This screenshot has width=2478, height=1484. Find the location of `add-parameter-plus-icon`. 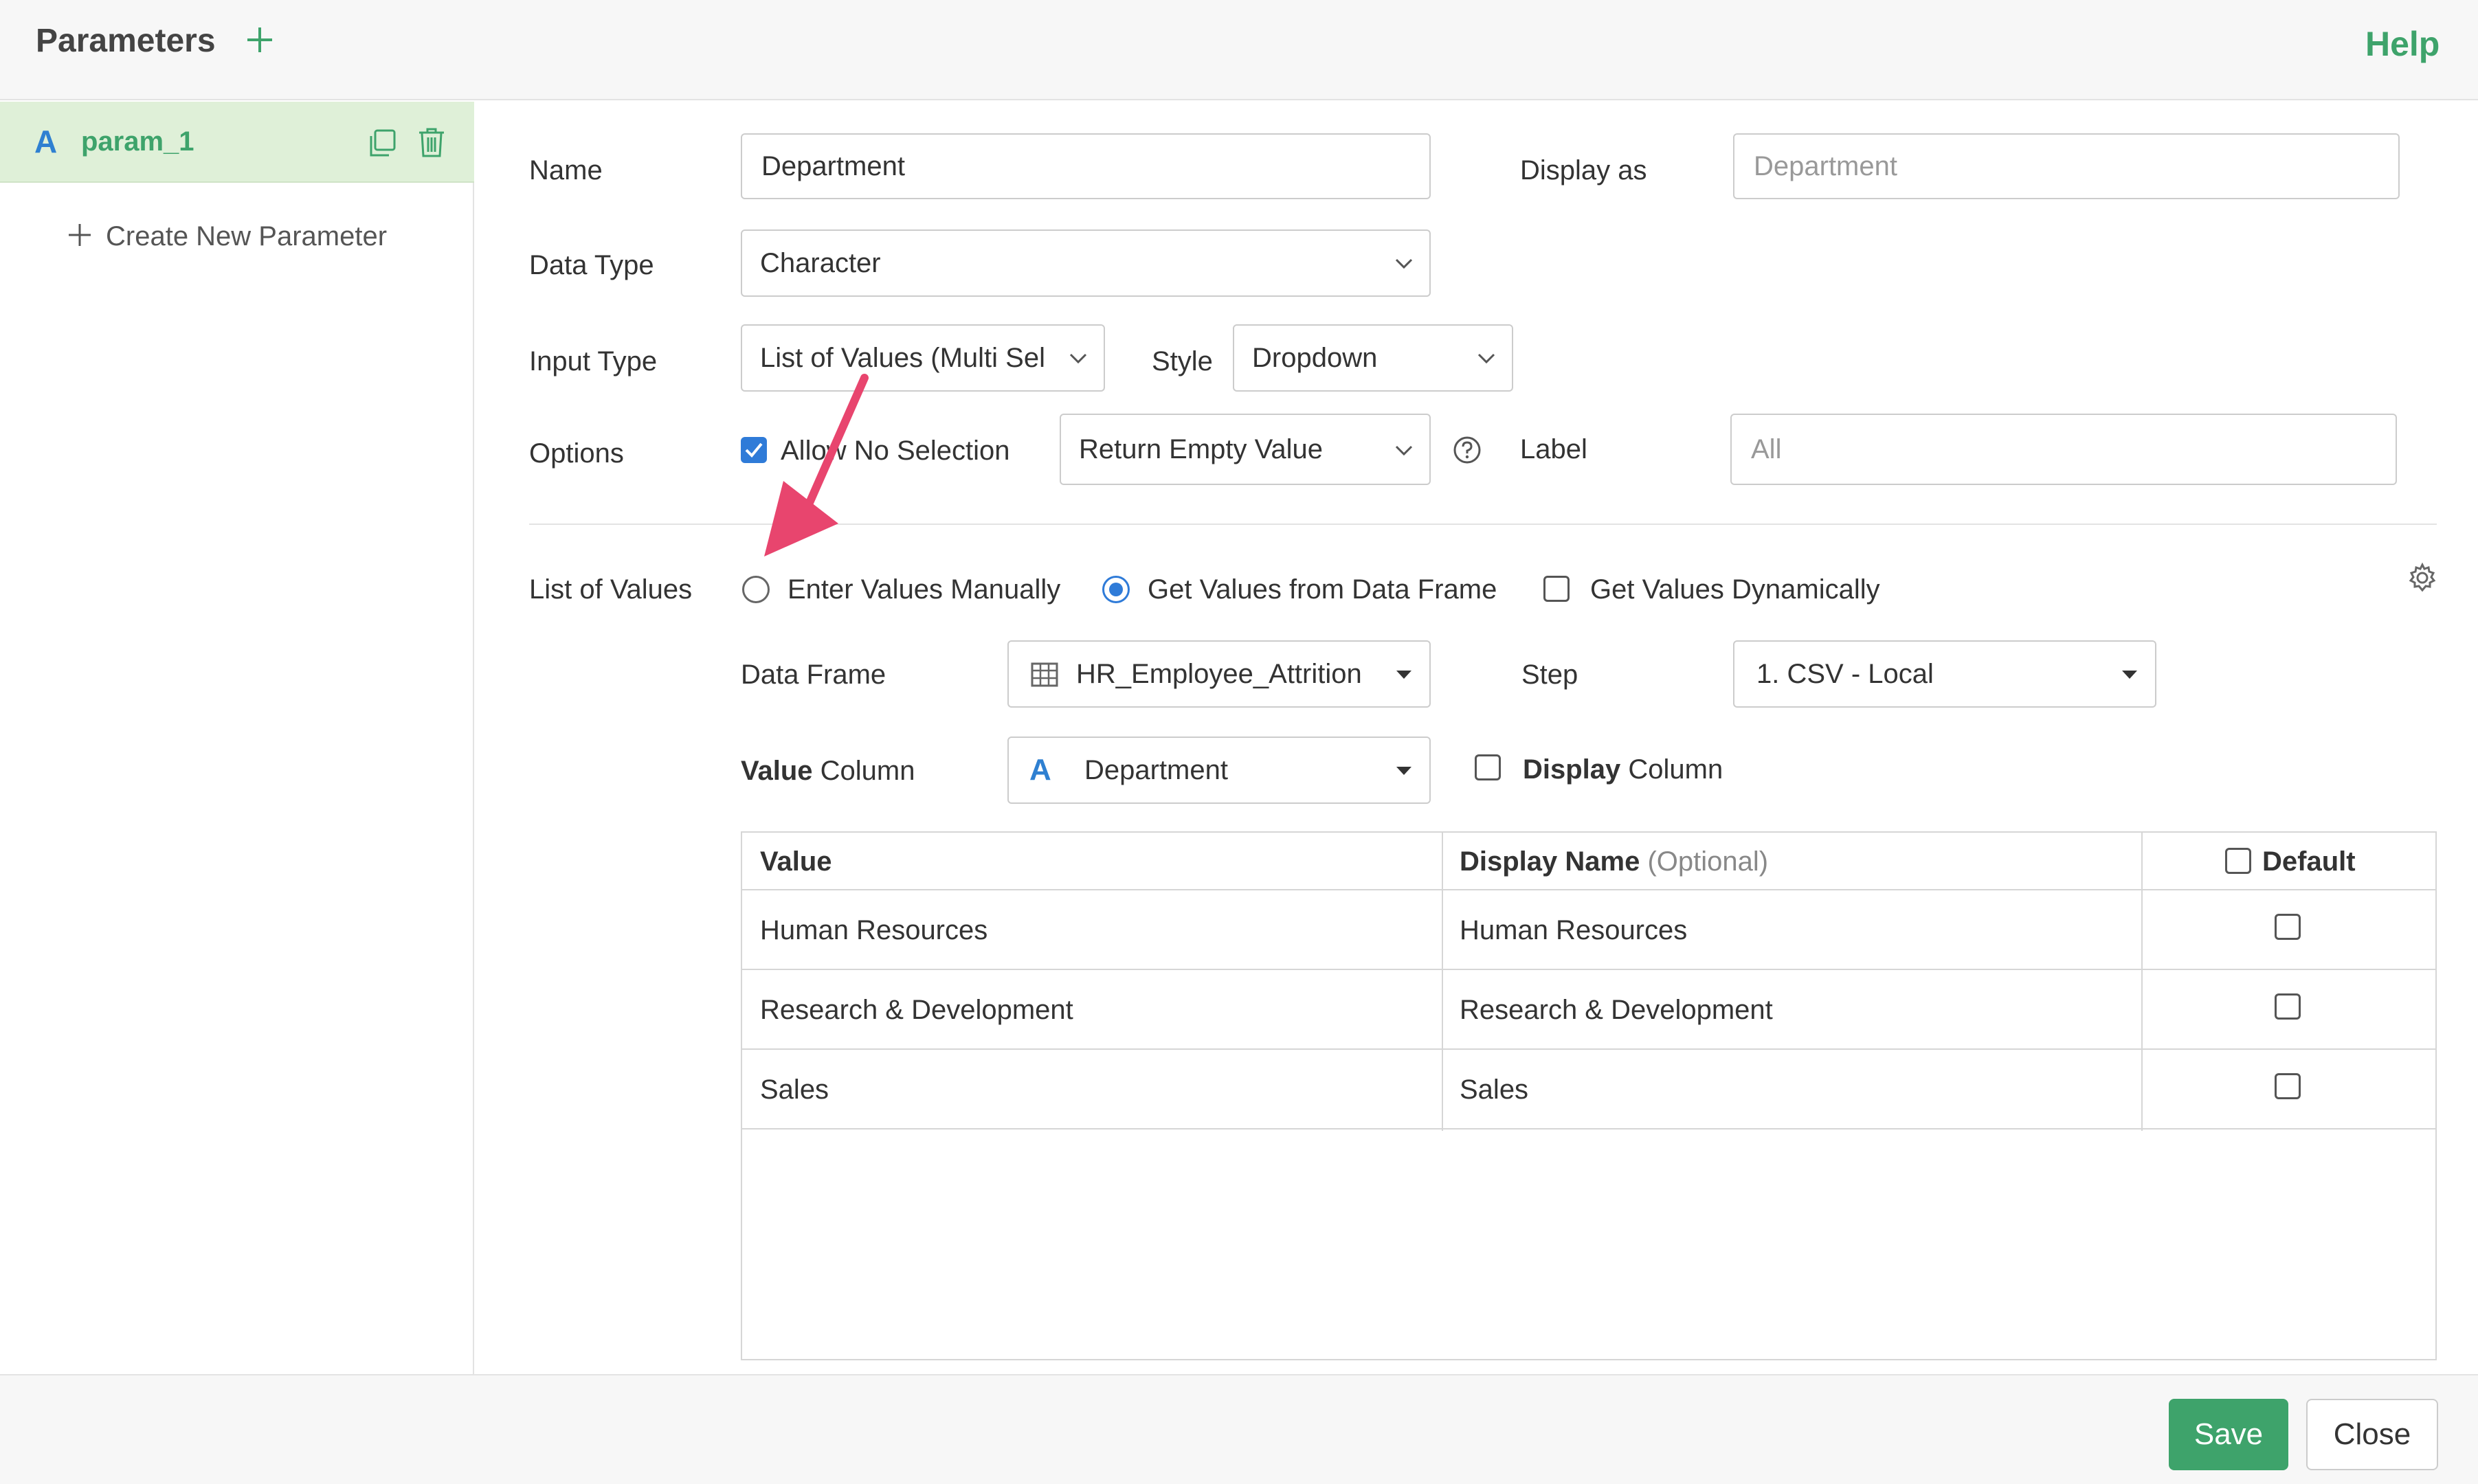

add-parameter-plus-icon is located at coordinates (260, 40).